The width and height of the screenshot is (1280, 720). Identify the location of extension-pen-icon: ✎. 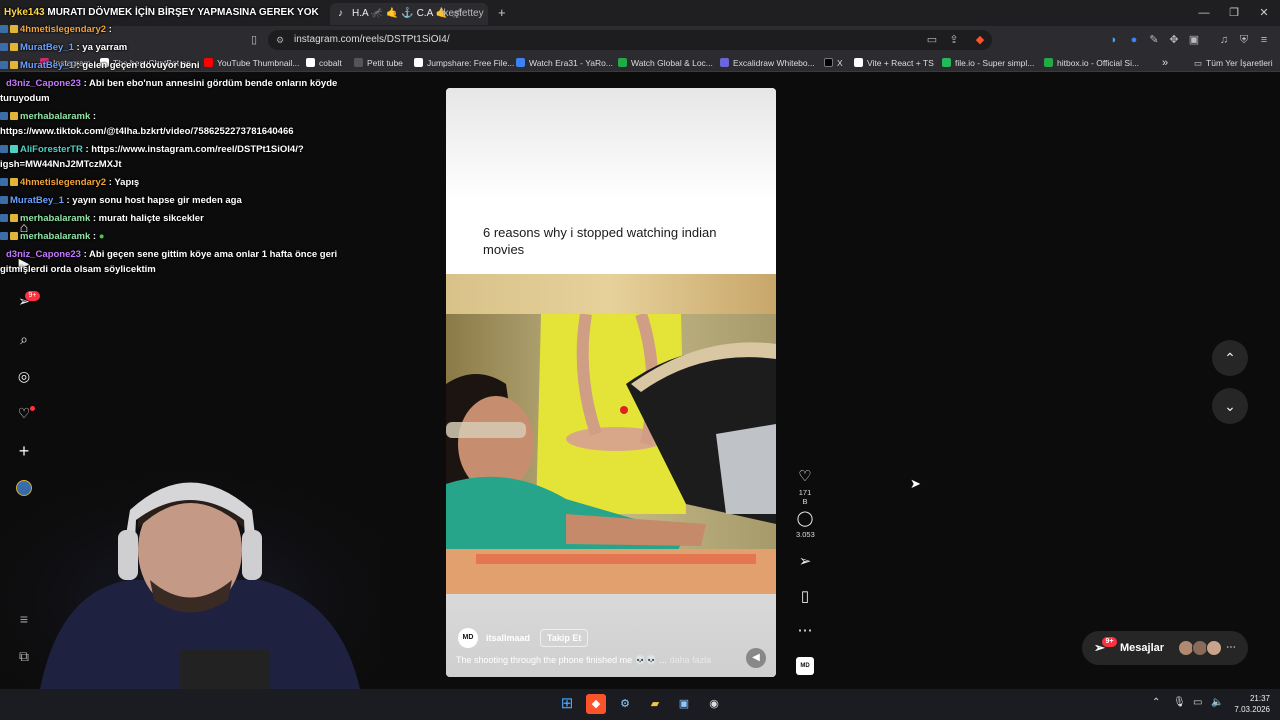
(1154, 40).